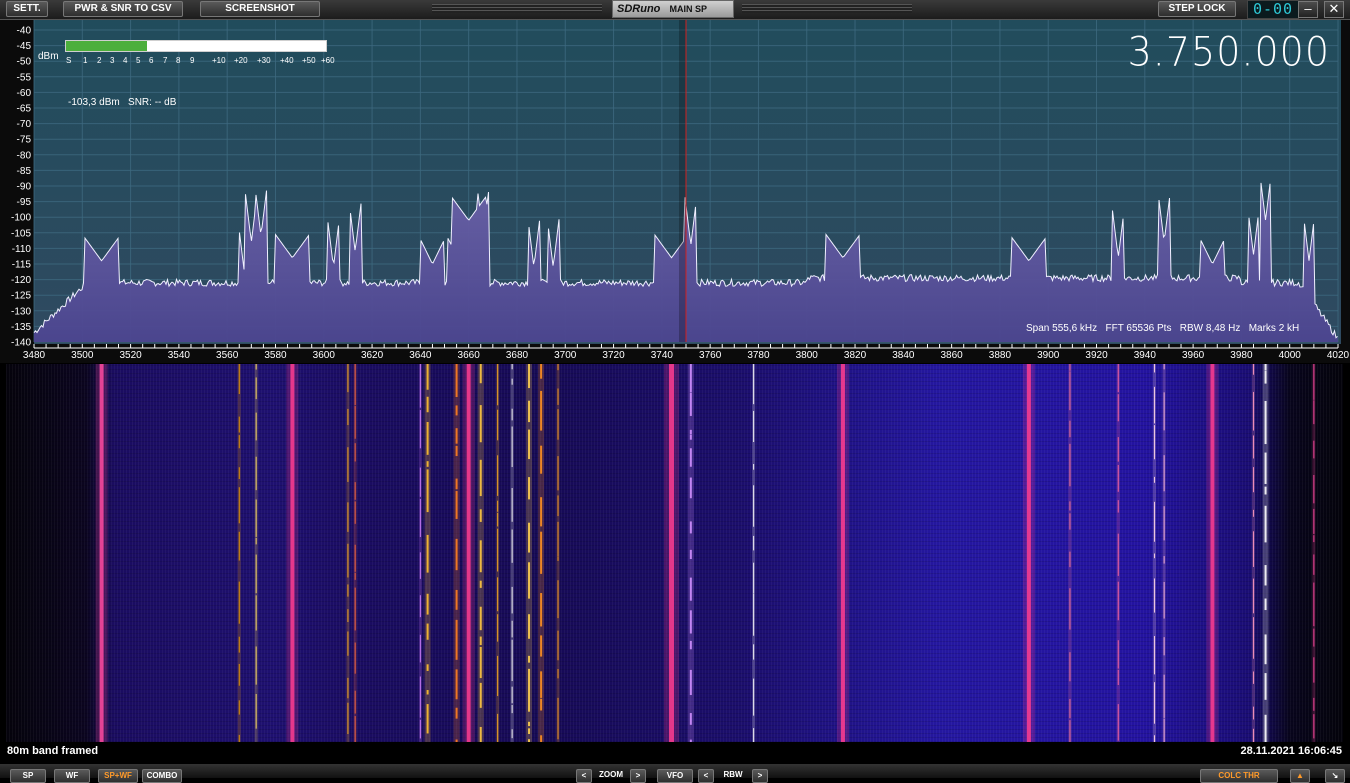 This screenshot has width=1350, height=783. I want to click on y-tick-label: -95, so click(24, 202).